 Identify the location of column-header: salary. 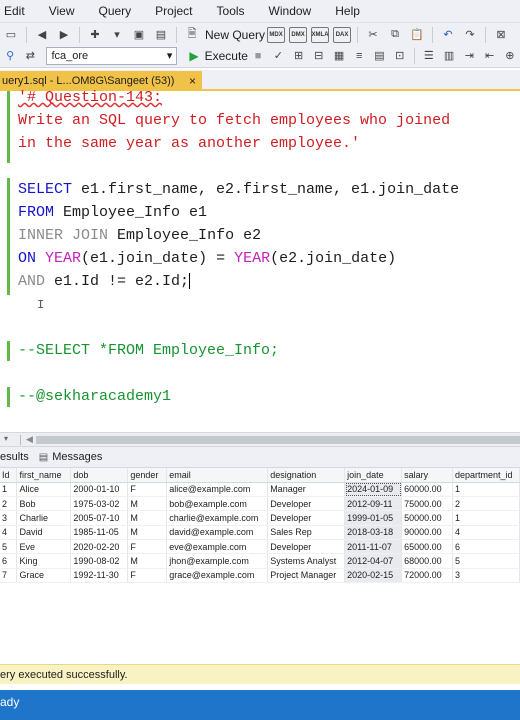
(427, 475).